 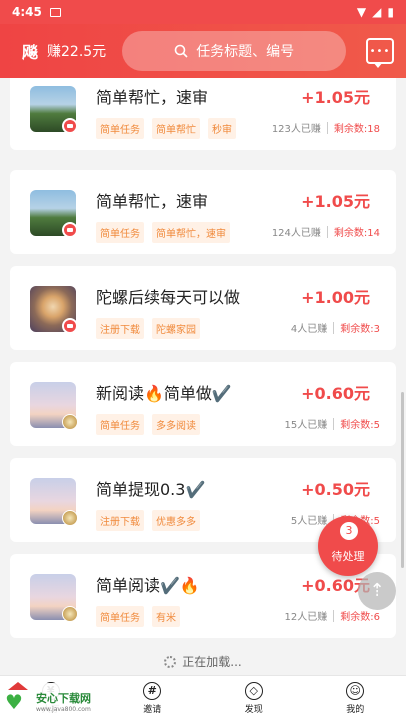 I want to click on task-meta: 15人已赚 剩余数:5, so click(x=332, y=423).